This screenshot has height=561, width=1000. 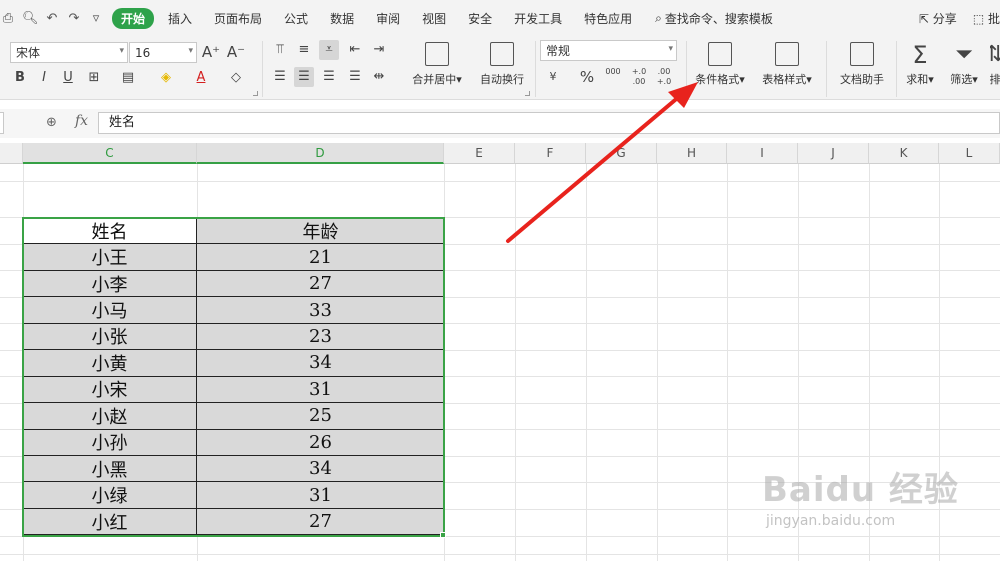 I want to click on name-cell: 小宋, so click(x=110, y=389).